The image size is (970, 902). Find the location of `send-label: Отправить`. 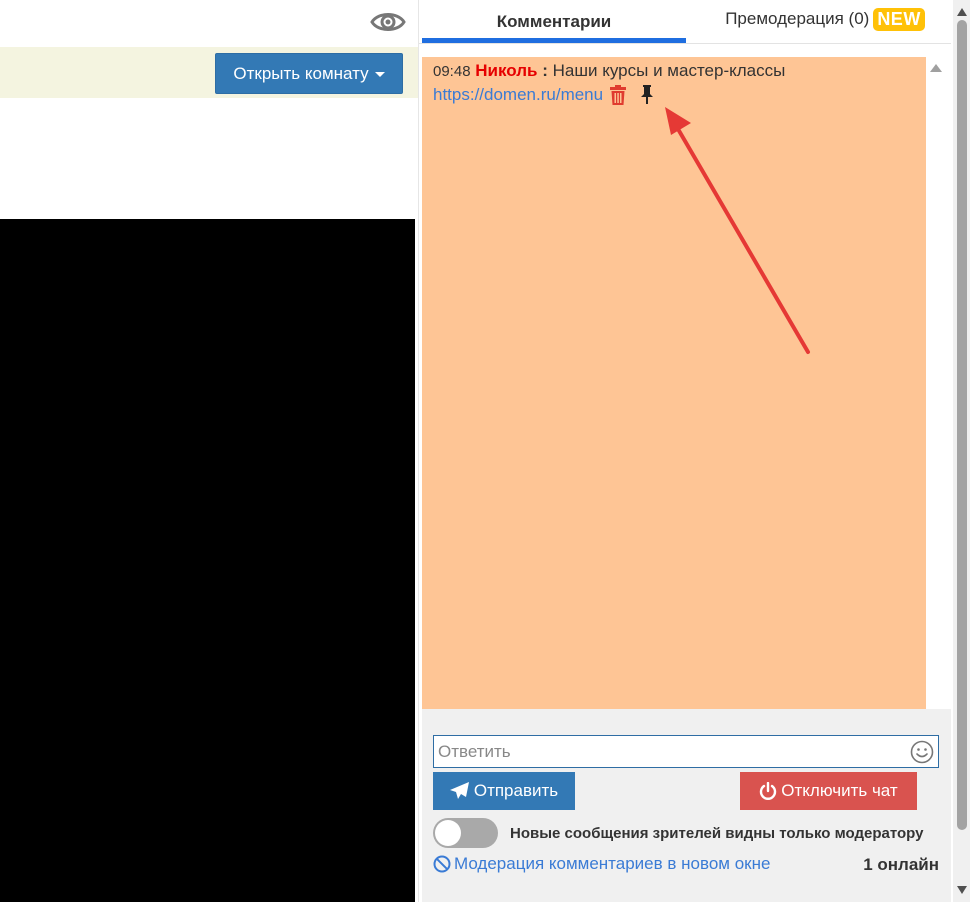

send-label: Отправить is located at coordinates (516, 790).